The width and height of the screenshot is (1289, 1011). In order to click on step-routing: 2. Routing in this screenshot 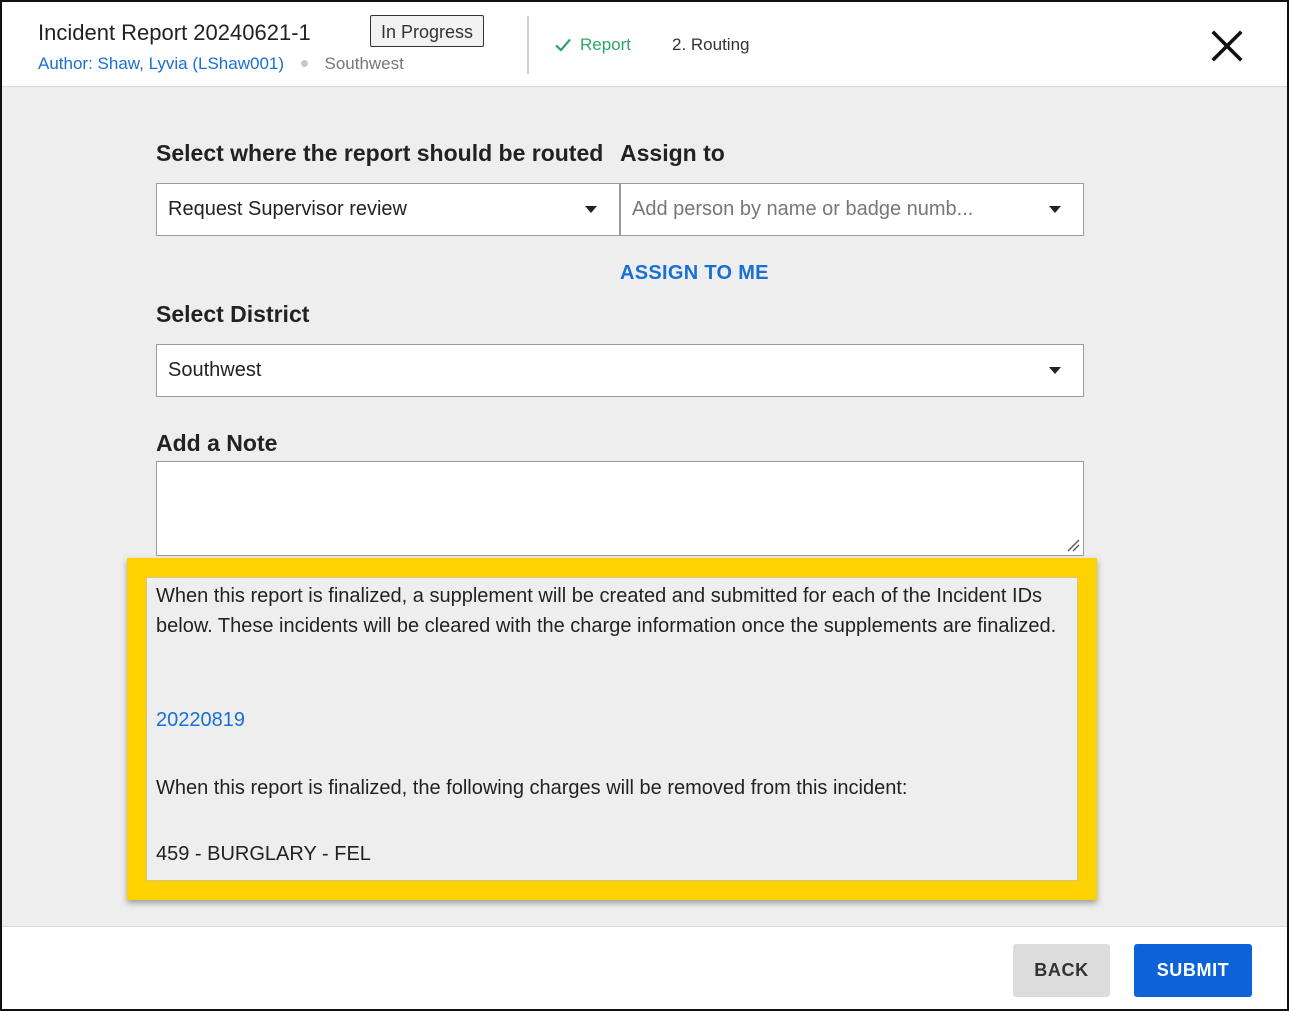, I will do `click(711, 45)`.